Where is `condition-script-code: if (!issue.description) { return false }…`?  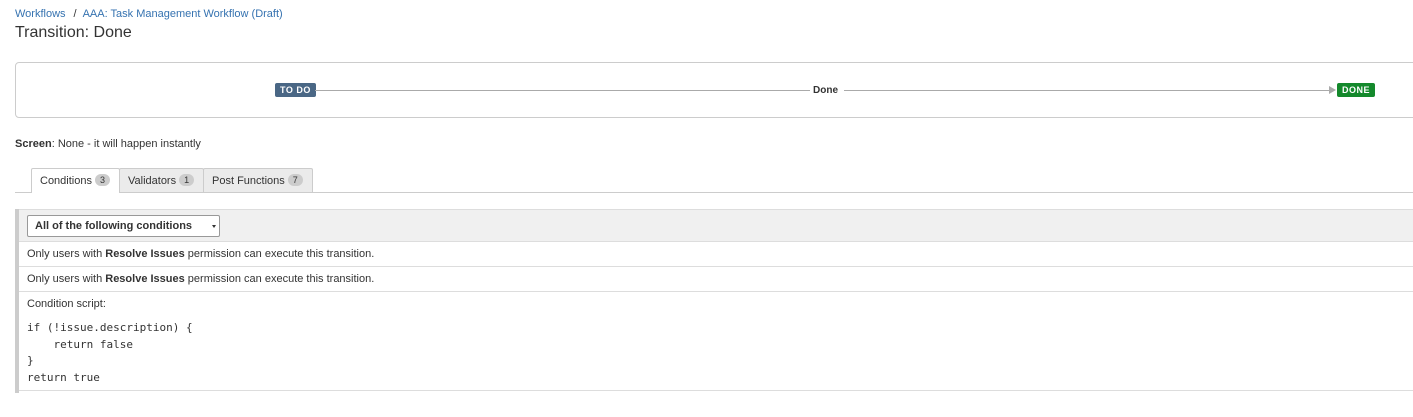 condition-script-code: if (!issue.description) { return false }… is located at coordinates (110, 352).